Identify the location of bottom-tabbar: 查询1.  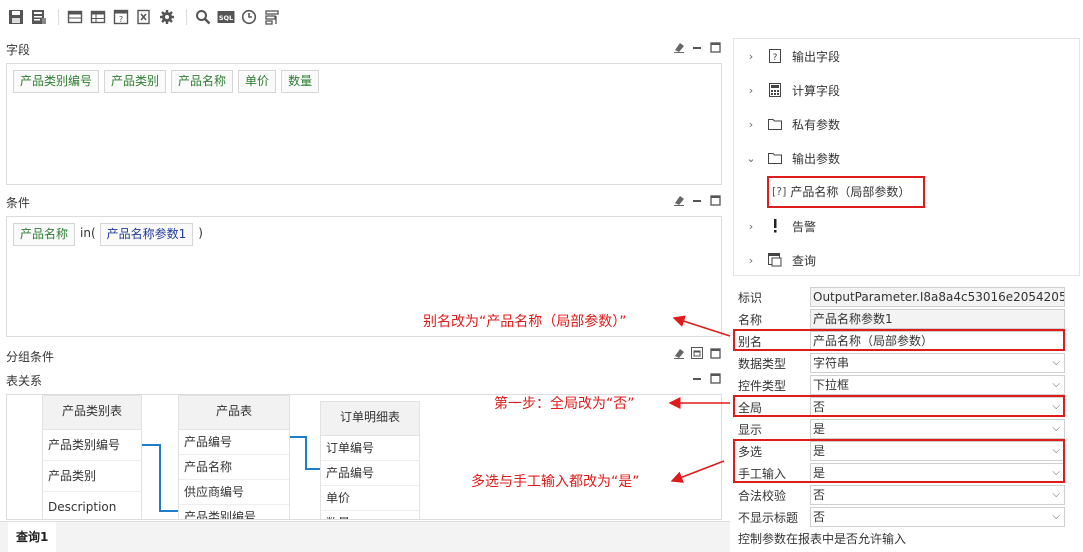
(365, 536).